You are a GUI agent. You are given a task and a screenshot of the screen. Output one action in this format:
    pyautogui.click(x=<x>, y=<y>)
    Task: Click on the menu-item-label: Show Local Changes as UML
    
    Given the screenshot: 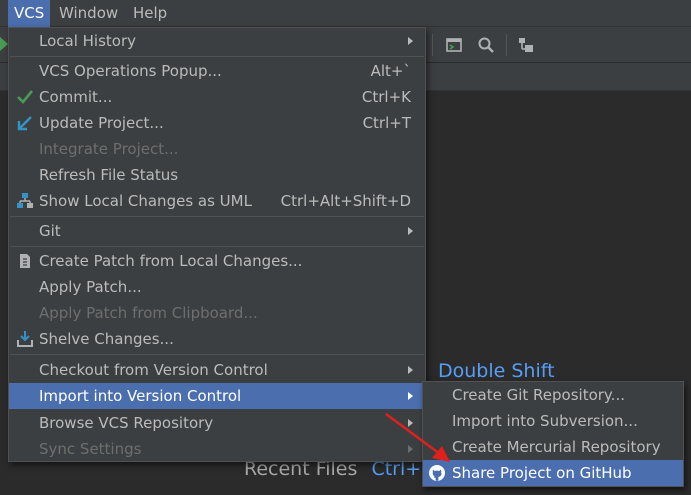 What is the action you would take?
    pyautogui.click(x=145, y=201)
    